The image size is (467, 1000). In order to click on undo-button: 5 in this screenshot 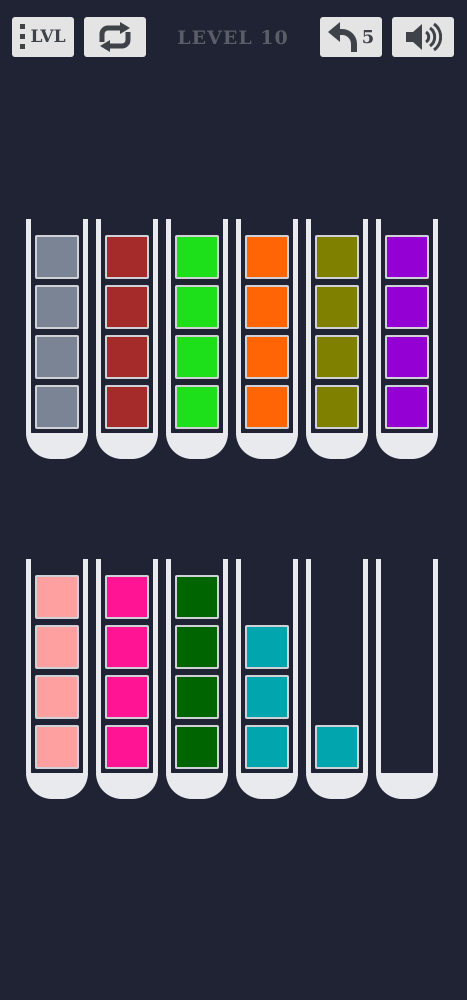, I will do `click(351, 37)`.